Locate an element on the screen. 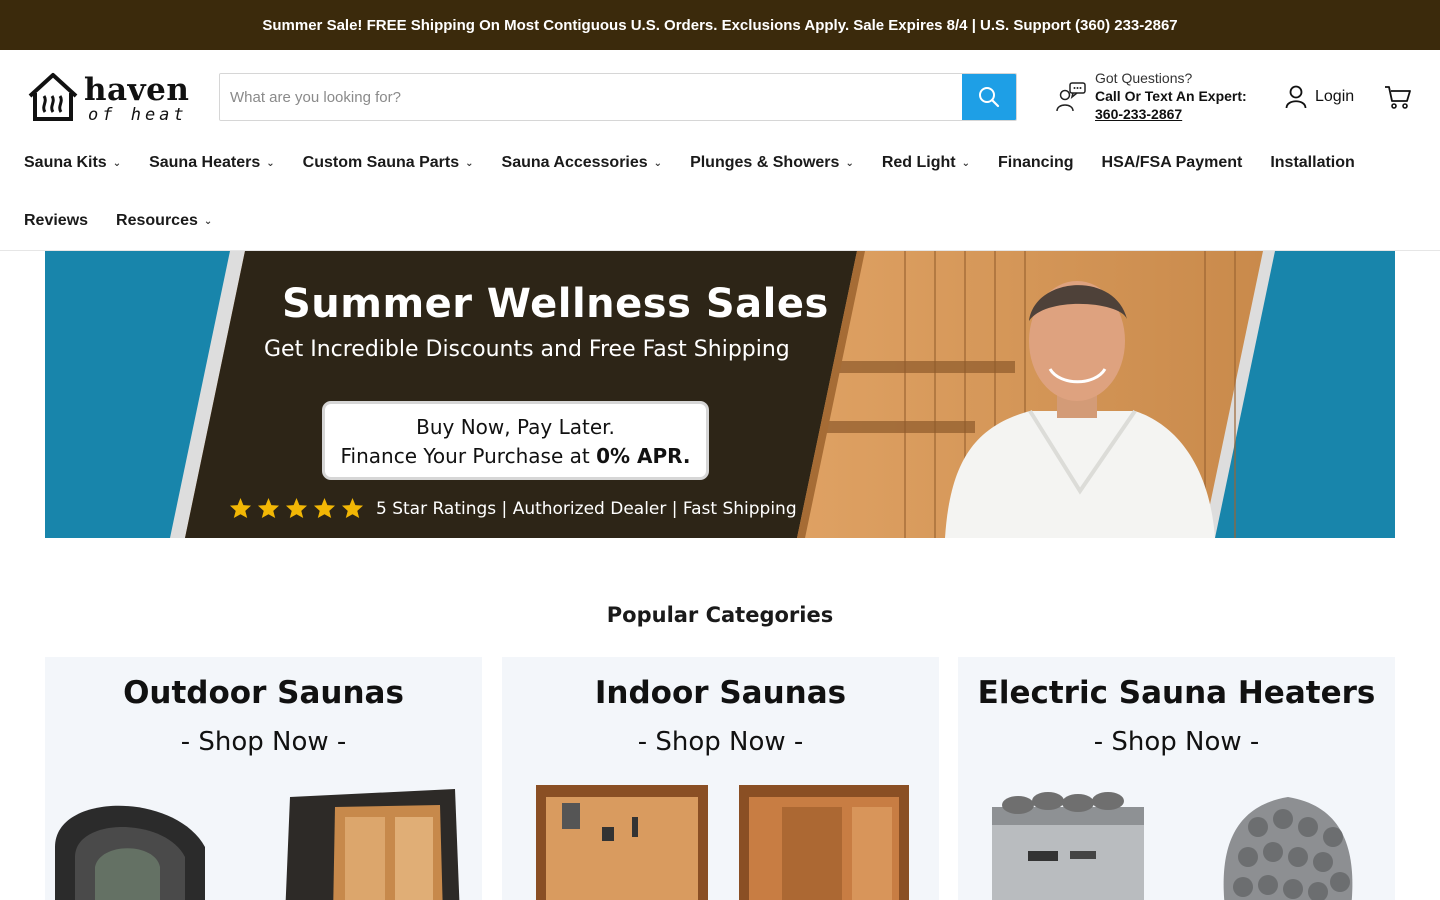 The image size is (1440, 900). hero-title: Summer Wellness Sales is located at coordinates (555, 304).